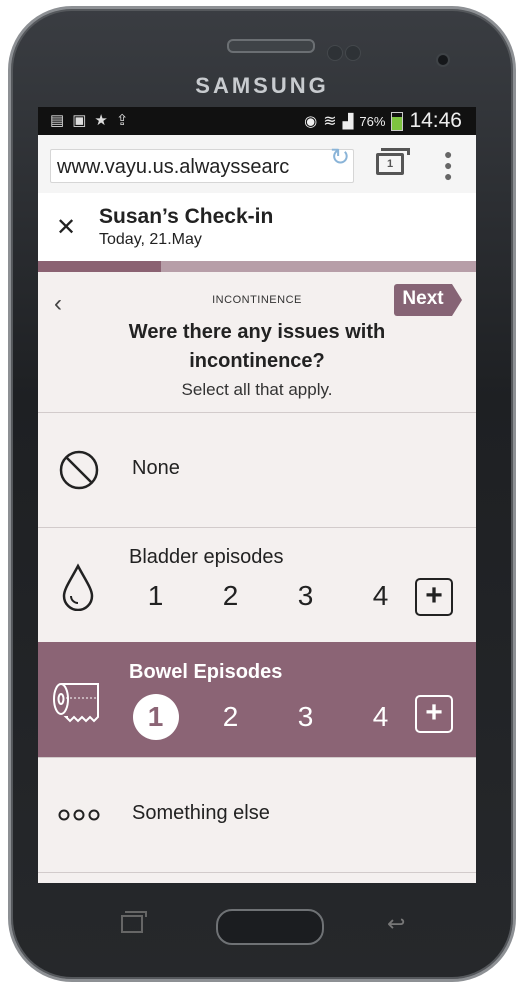 Image resolution: width=520 pixels, height=984 pixels. What do you see at coordinates (257, 346) in the screenshot?
I see `question-text: Were there any issues with incontinence?` at bounding box center [257, 346].